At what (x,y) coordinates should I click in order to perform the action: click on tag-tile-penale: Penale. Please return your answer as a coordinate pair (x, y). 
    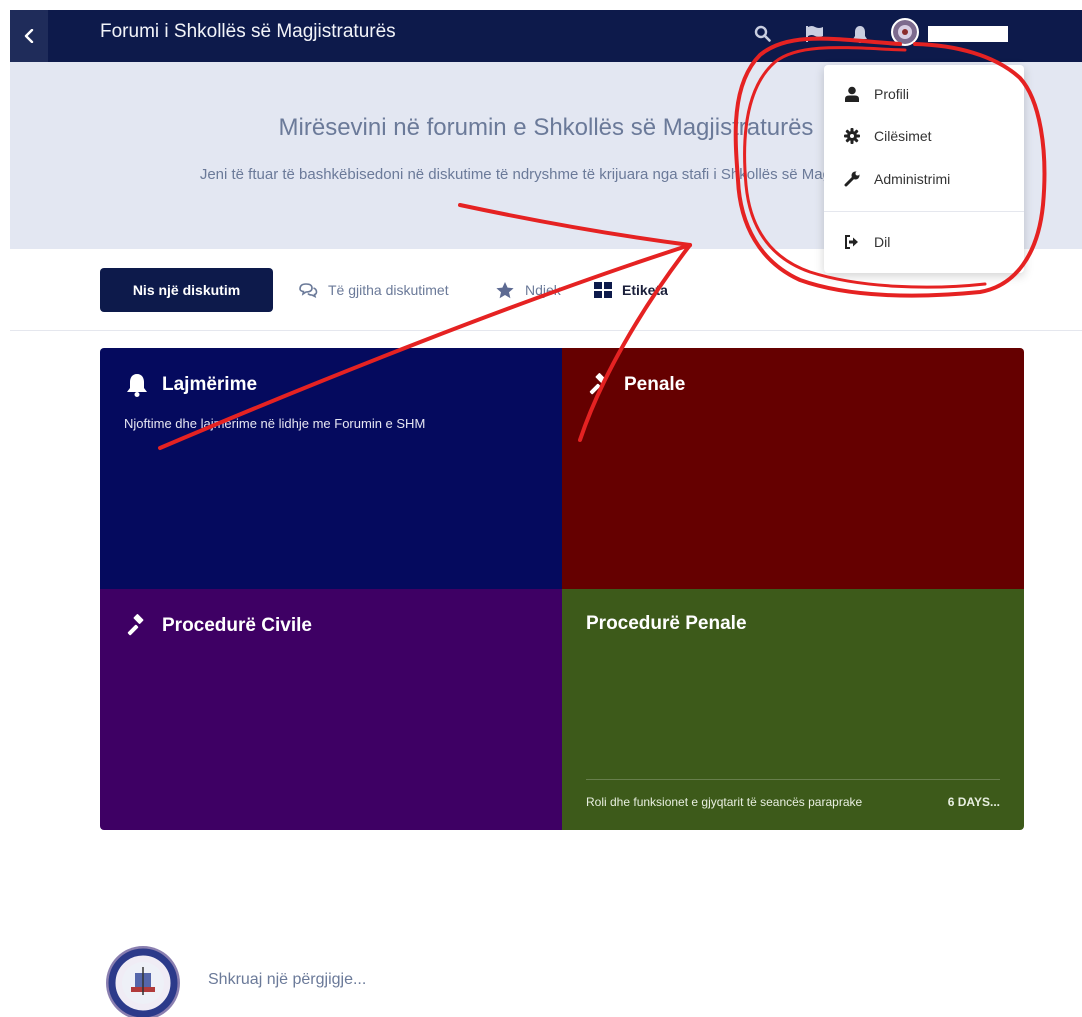
    Looking at the image, I should click on (793, 468).